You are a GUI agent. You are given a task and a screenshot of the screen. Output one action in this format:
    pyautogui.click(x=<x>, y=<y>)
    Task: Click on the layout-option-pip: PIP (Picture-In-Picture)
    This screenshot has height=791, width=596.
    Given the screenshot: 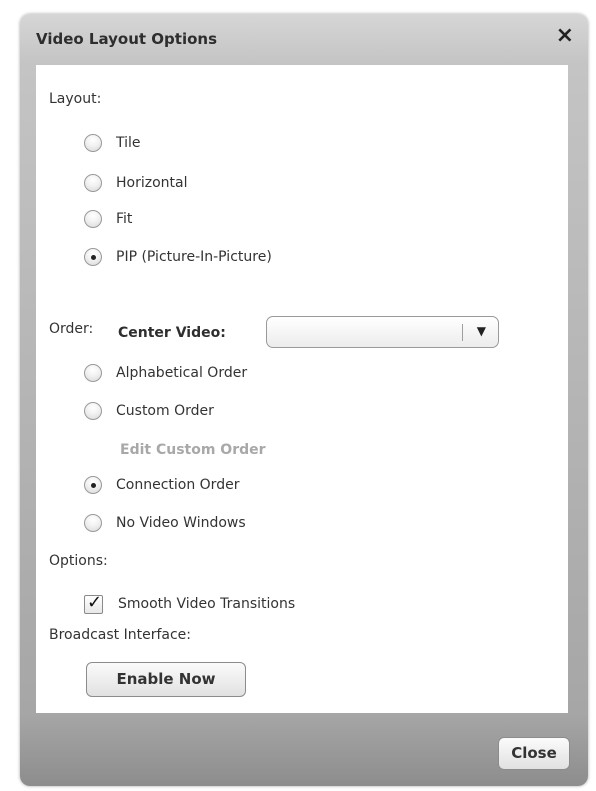 What is the action you would take?
    pyautogui.click(x=178, y=257)
    